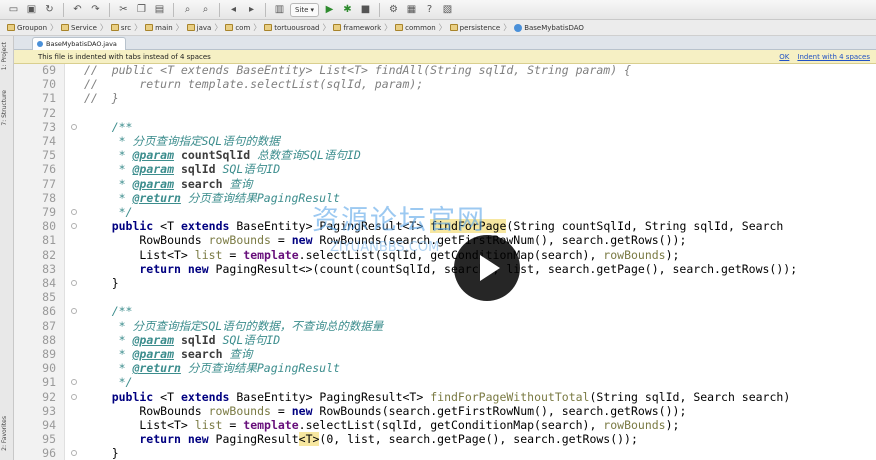  Describe the element at coordinates (237, 28) in the screenshot. I see `breadcrumb-item: com` at that location.